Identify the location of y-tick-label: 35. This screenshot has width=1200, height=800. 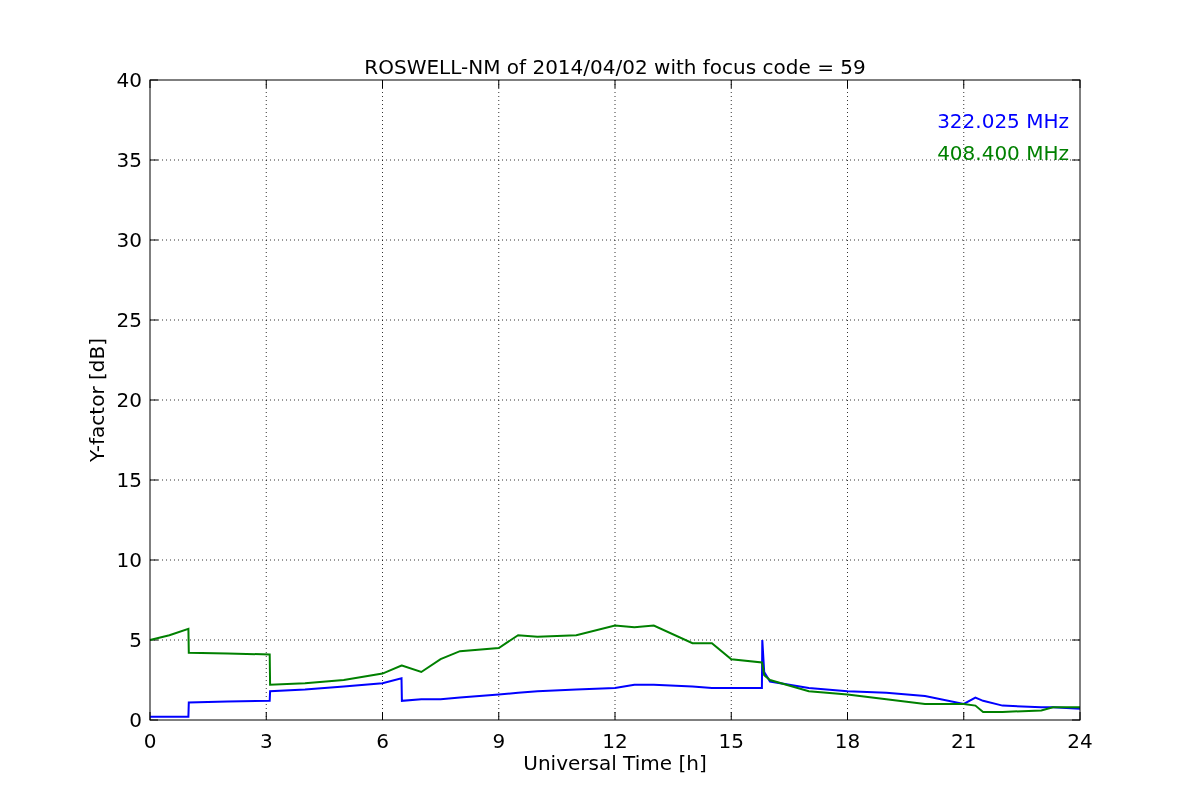
(129, 160).